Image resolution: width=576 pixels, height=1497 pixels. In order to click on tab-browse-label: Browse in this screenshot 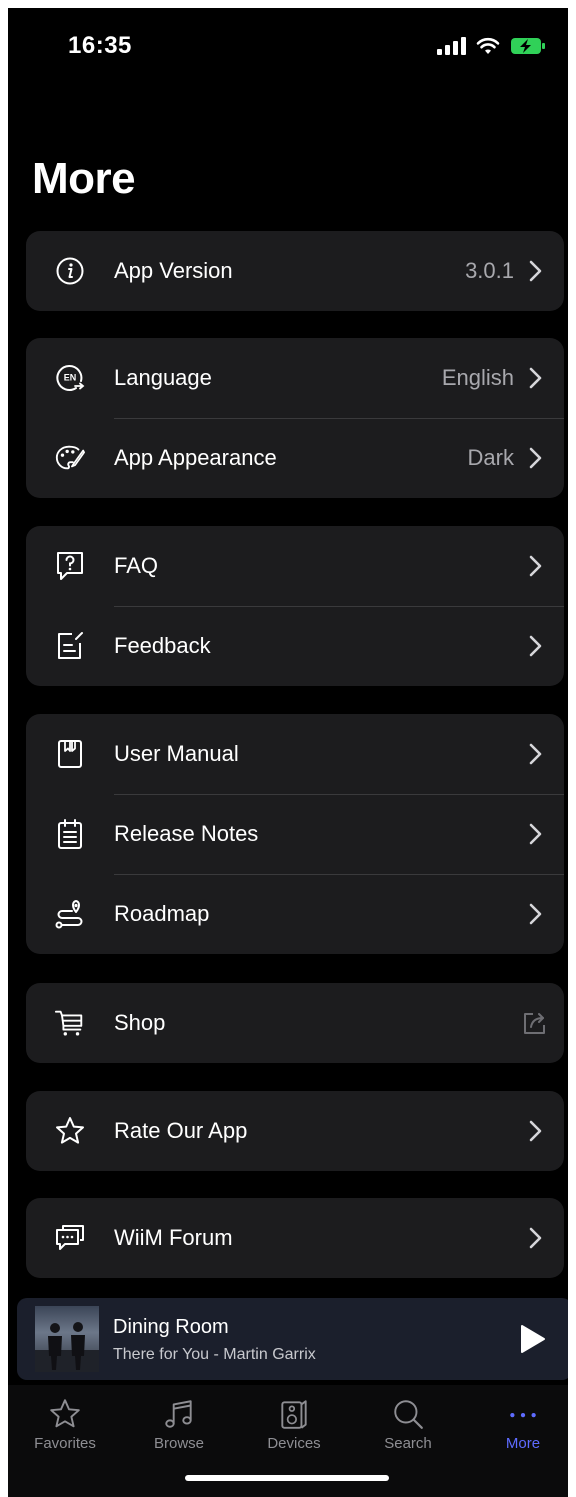, I will do `click(179, 1443)`.